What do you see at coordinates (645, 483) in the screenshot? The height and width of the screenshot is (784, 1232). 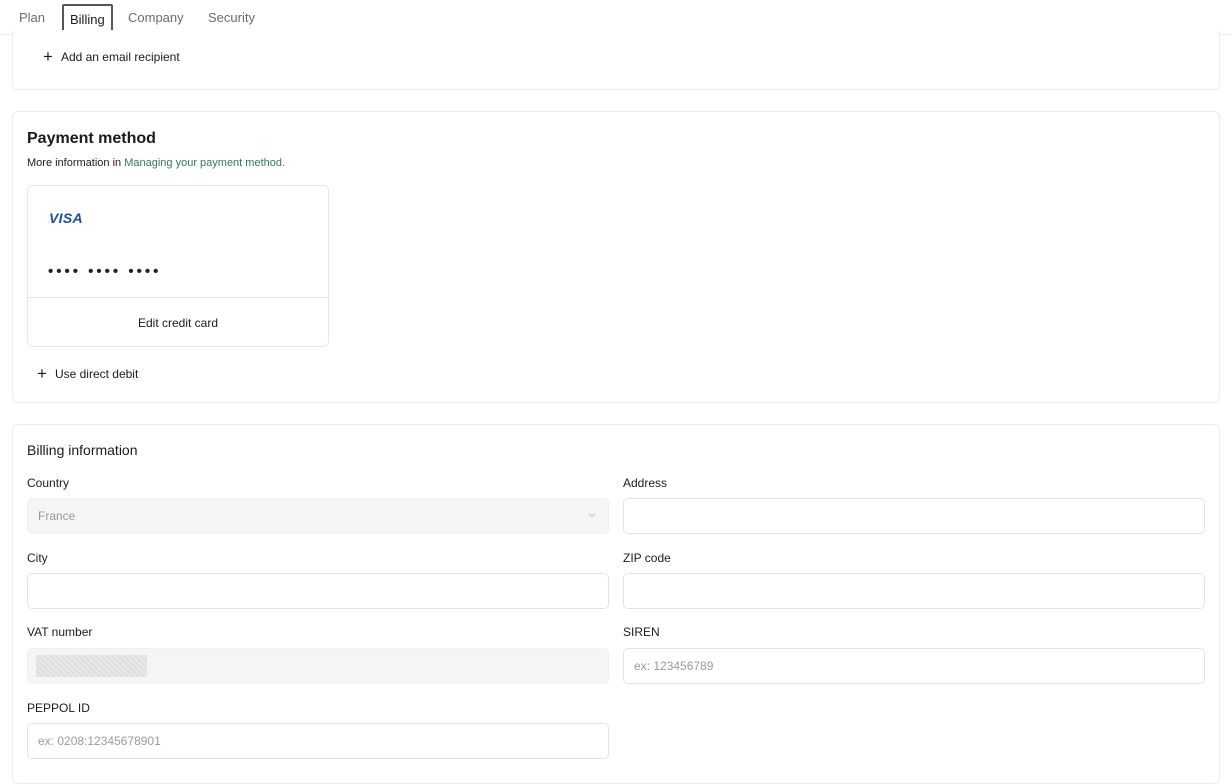 I see `address-label: Address` at bounding box center [645, 483].